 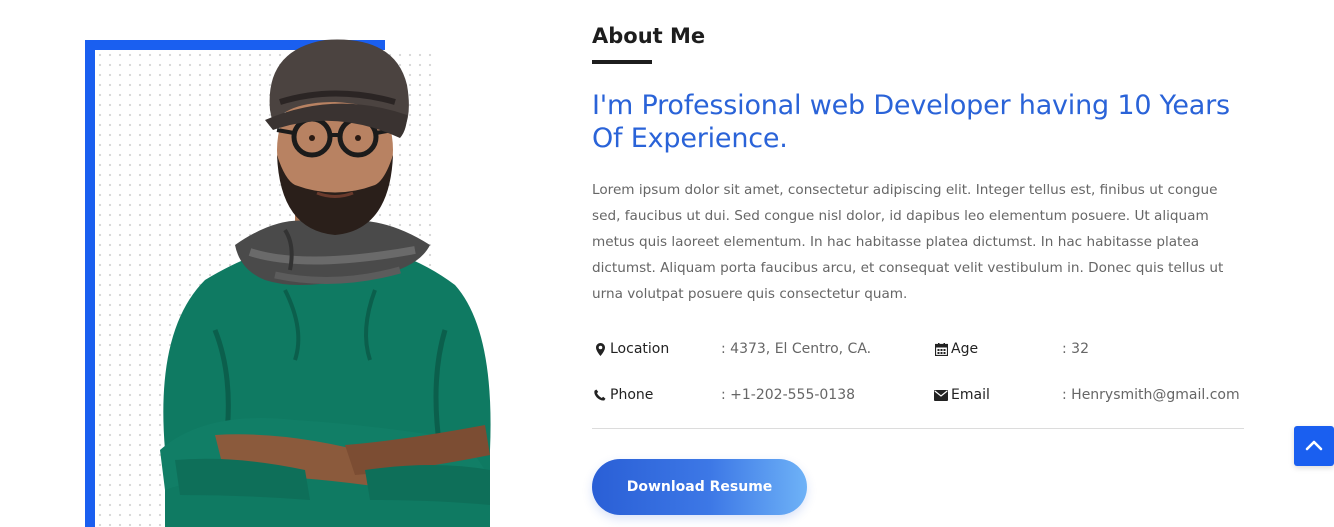 I want to click on info-phone: Phone, so click(x=622, y=395).